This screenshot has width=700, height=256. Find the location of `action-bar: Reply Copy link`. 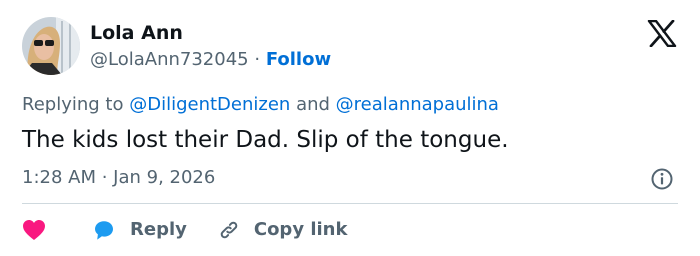

action-bar: Reply Copy link is located at coordinates (184, 230).